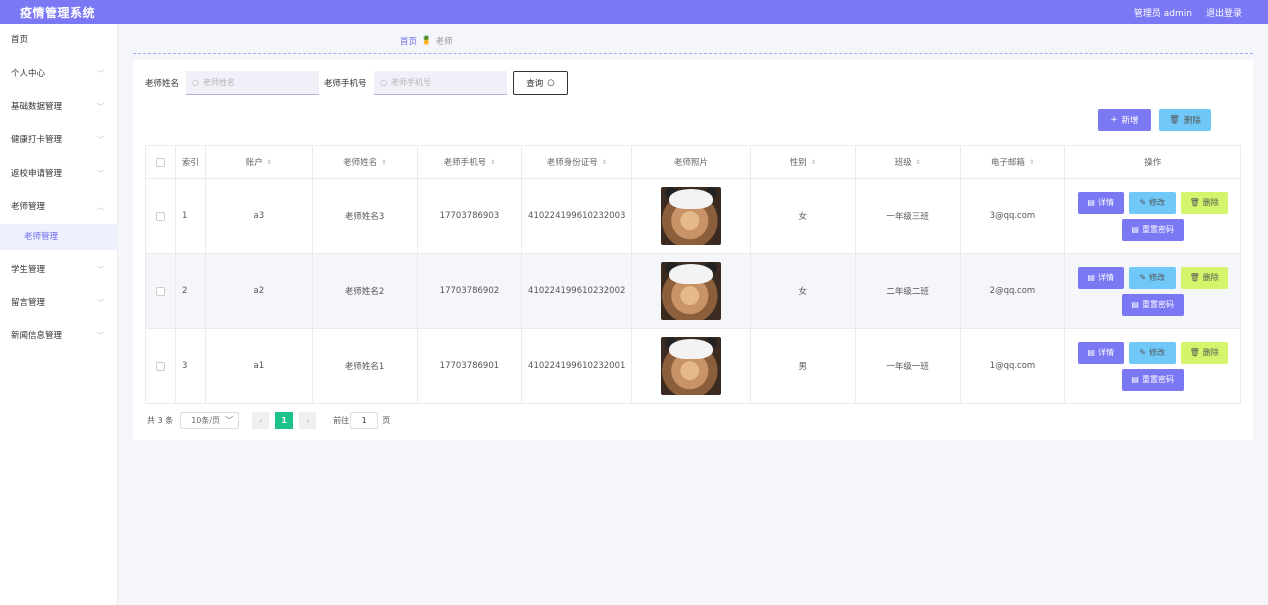 Image resolution: width=1268 pixels, height=605 pixels. I want to click on name-search-placeholder: 老师姓名, so click(218, 82).